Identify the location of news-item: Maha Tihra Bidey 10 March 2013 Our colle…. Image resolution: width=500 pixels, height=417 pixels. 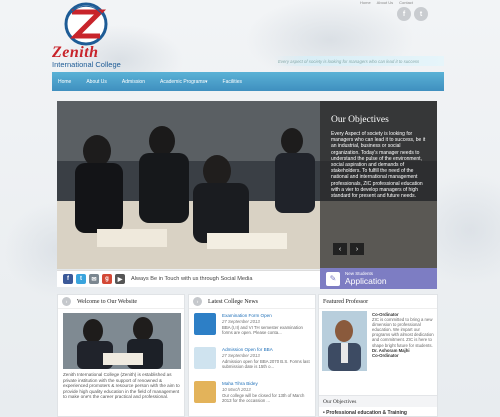
(254, 396).